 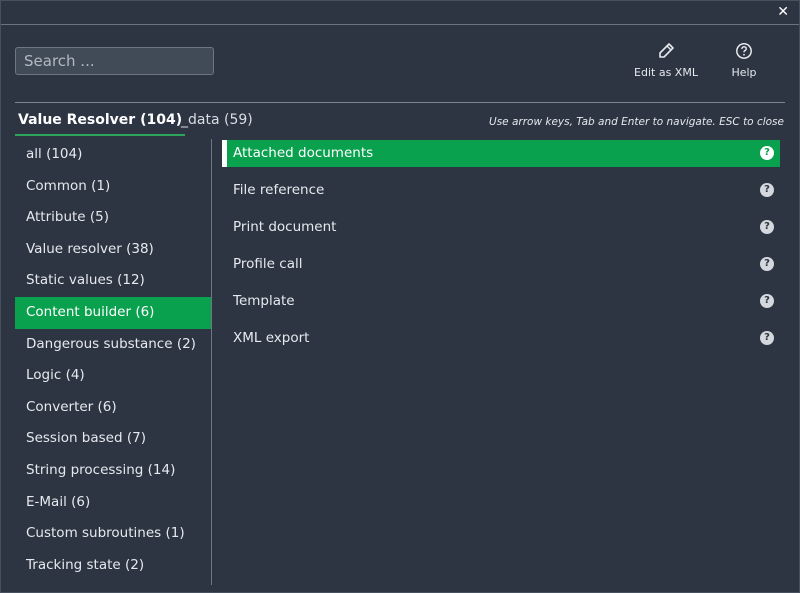 I want to click on edit-as-xml-label: Edit as XML, so click(x=666, y=72).